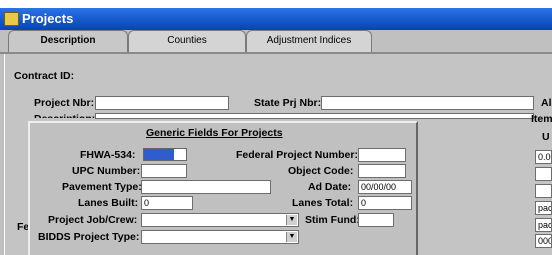 This screenshot has height=255, width=552. What do you see at coordinates (385, 187) in the screenshot?
I see `ad-date-field: 00/00/00` at bounding box center [385, 187].